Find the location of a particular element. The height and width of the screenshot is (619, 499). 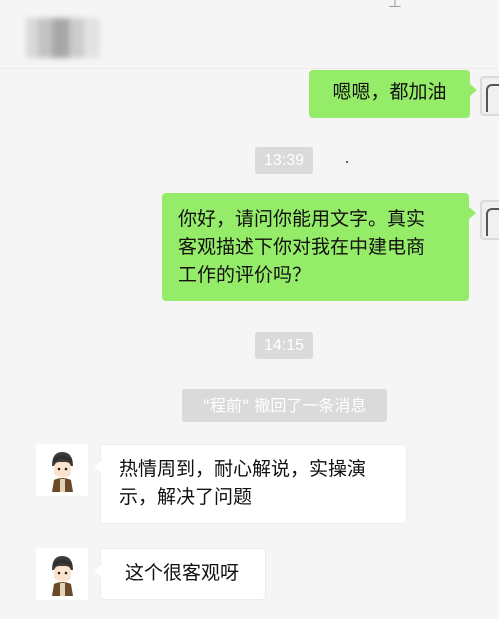

message-text: 嗯嗯，都加油 is located at coordinates (389, 92).